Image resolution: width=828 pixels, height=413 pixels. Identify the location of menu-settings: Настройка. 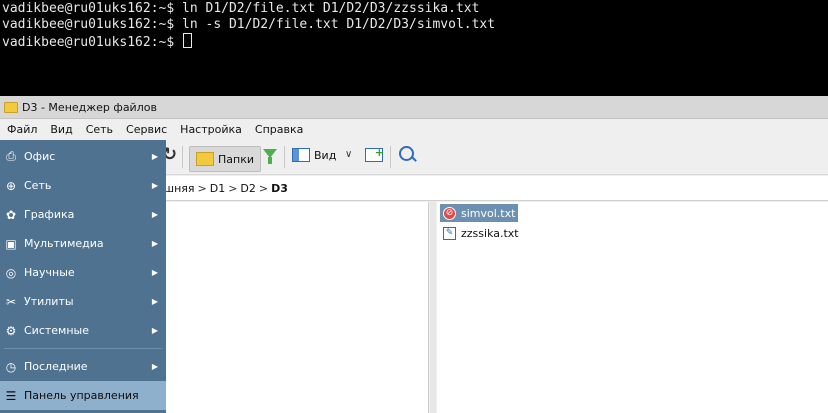
(210, 129).